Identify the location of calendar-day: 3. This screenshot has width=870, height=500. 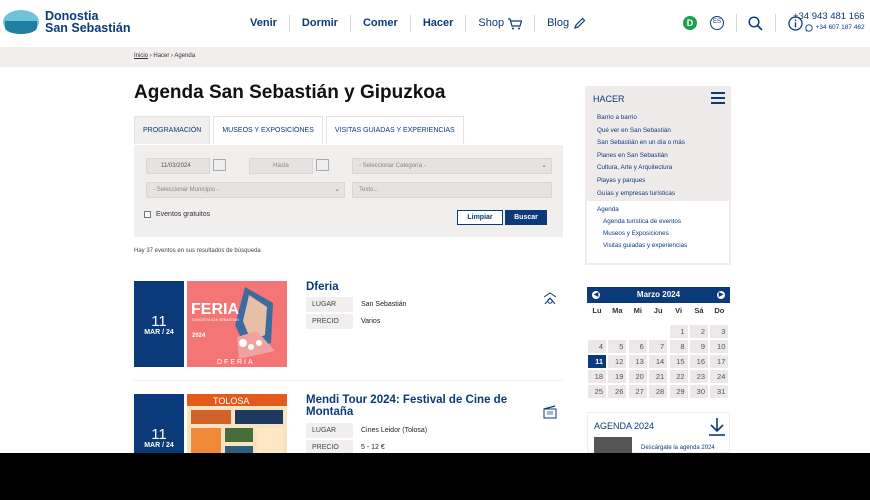
(719, 331).